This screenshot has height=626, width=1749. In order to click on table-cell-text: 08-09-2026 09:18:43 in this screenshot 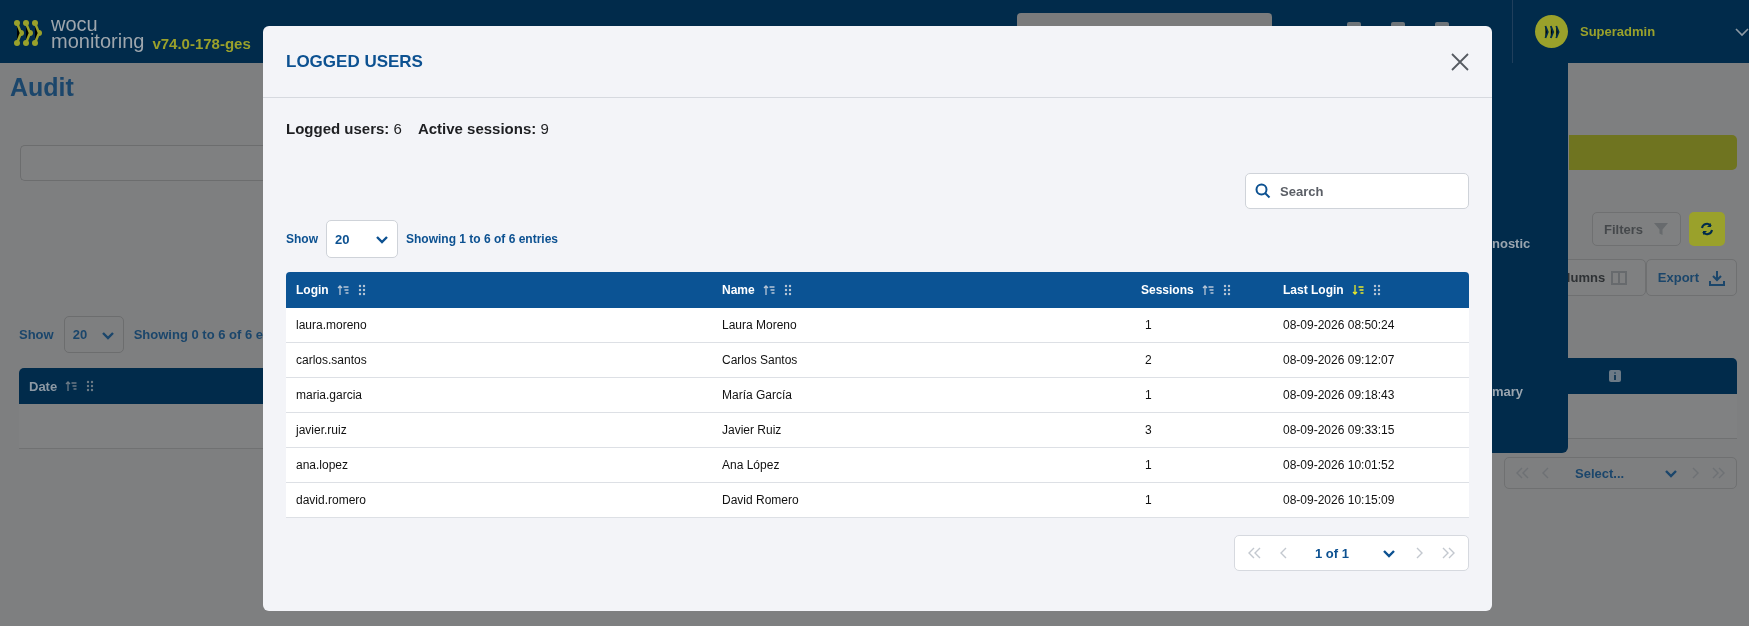, I will do `click(1339, 395)`.